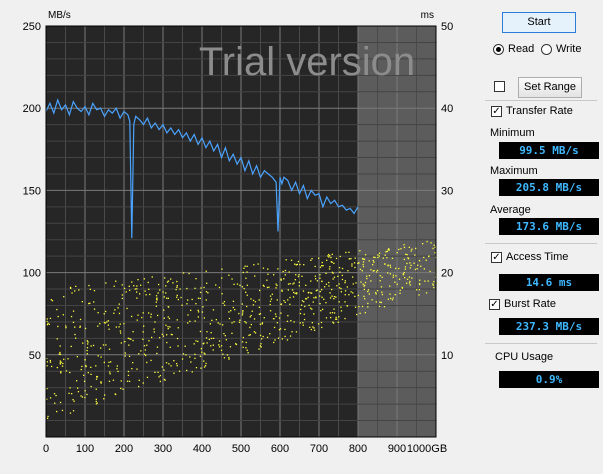 Image resolution: width=603 pixels, height=474 pixels. Describe the element at coordinates (550, 87) in the screenshot. I see `set-range-button: Set Range` at that location.